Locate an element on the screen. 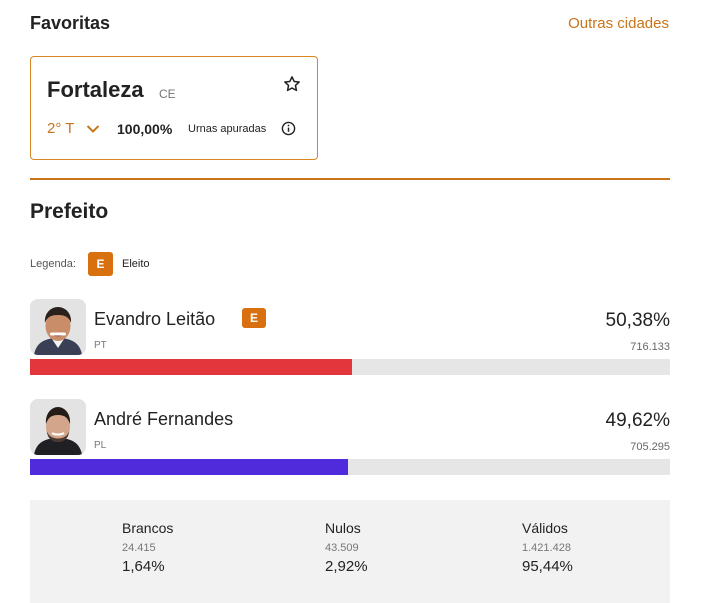  summary-brancos: Brancos 24.415 1,64% is located at coordinates (147, 547).